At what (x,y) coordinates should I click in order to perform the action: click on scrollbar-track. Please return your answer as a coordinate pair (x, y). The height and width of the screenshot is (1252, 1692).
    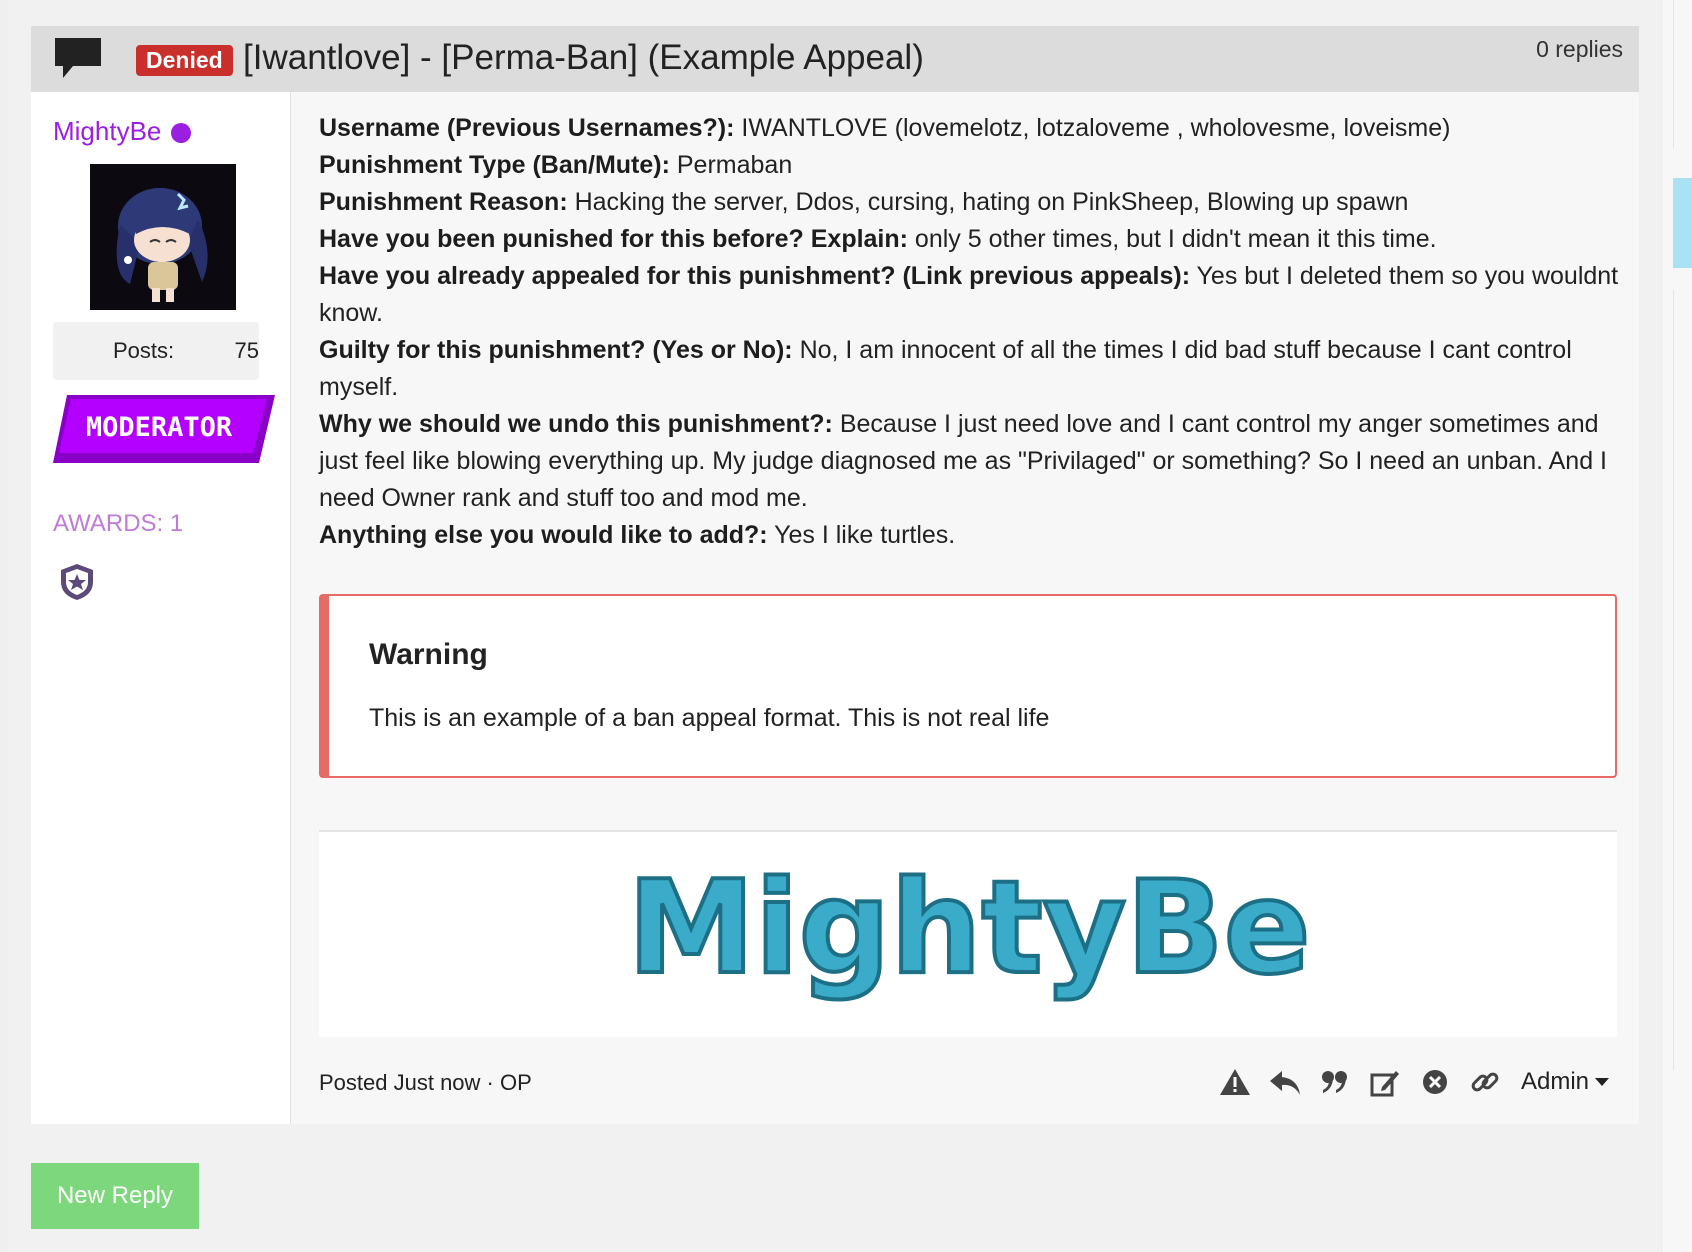
    Looking at the image, I should click on (1682, 74).